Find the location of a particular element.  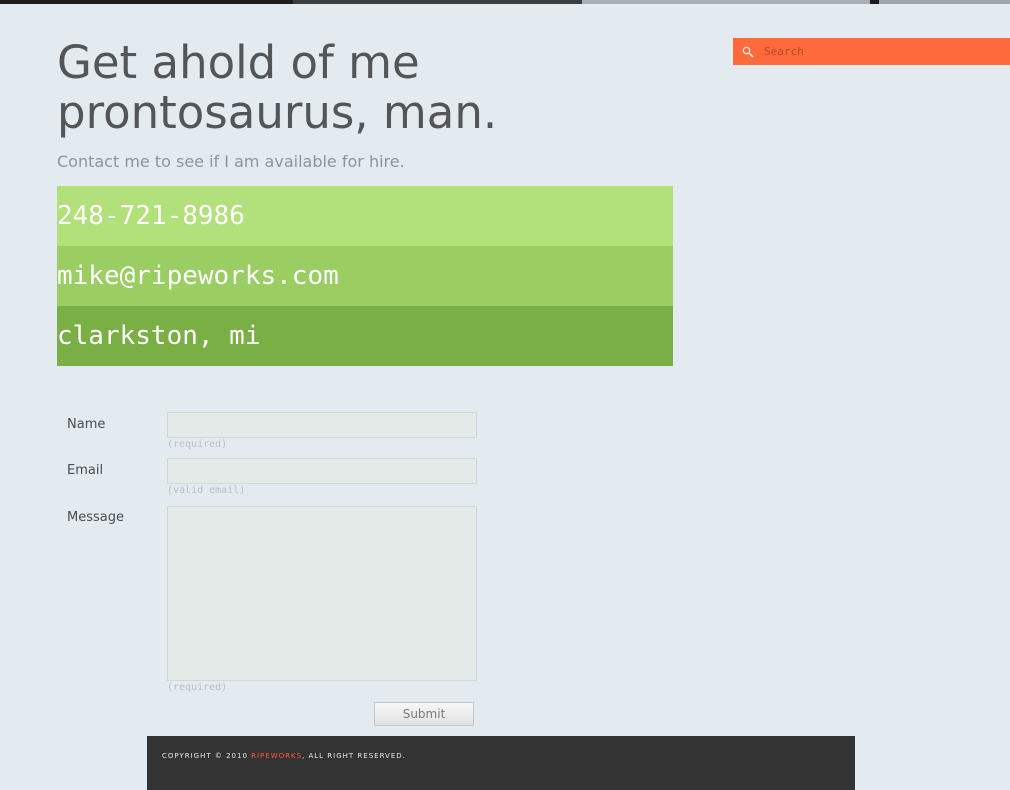

name-field is located at coordinates (322, 425).